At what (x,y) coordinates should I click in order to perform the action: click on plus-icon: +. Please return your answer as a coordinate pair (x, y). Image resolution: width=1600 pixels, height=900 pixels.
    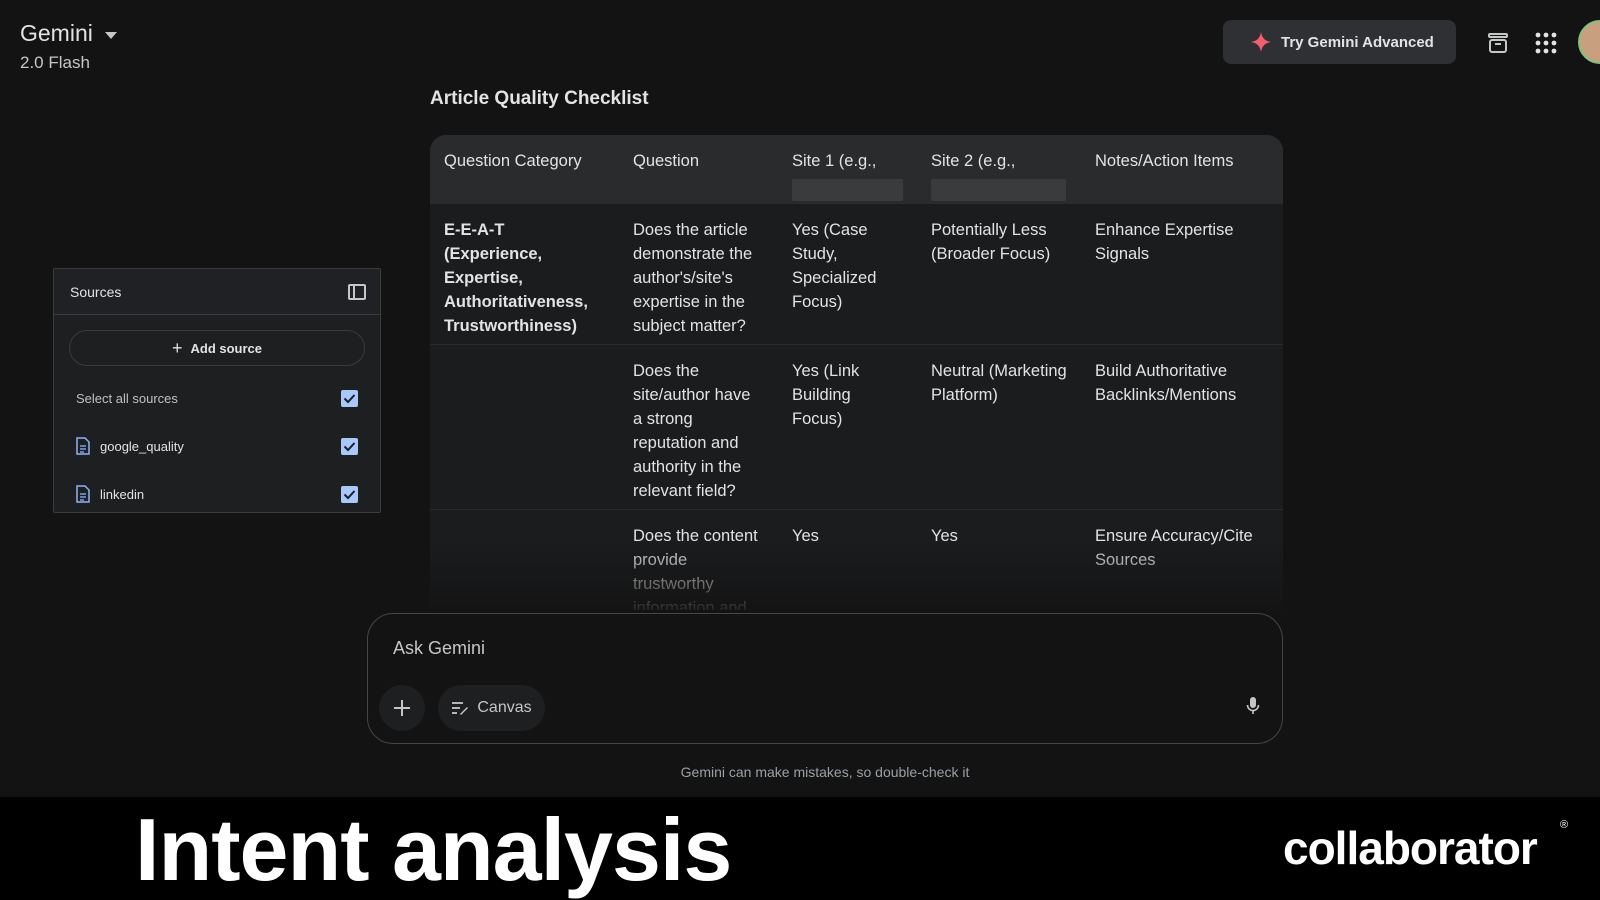
    Looking at the image, I should click on (177, 347).